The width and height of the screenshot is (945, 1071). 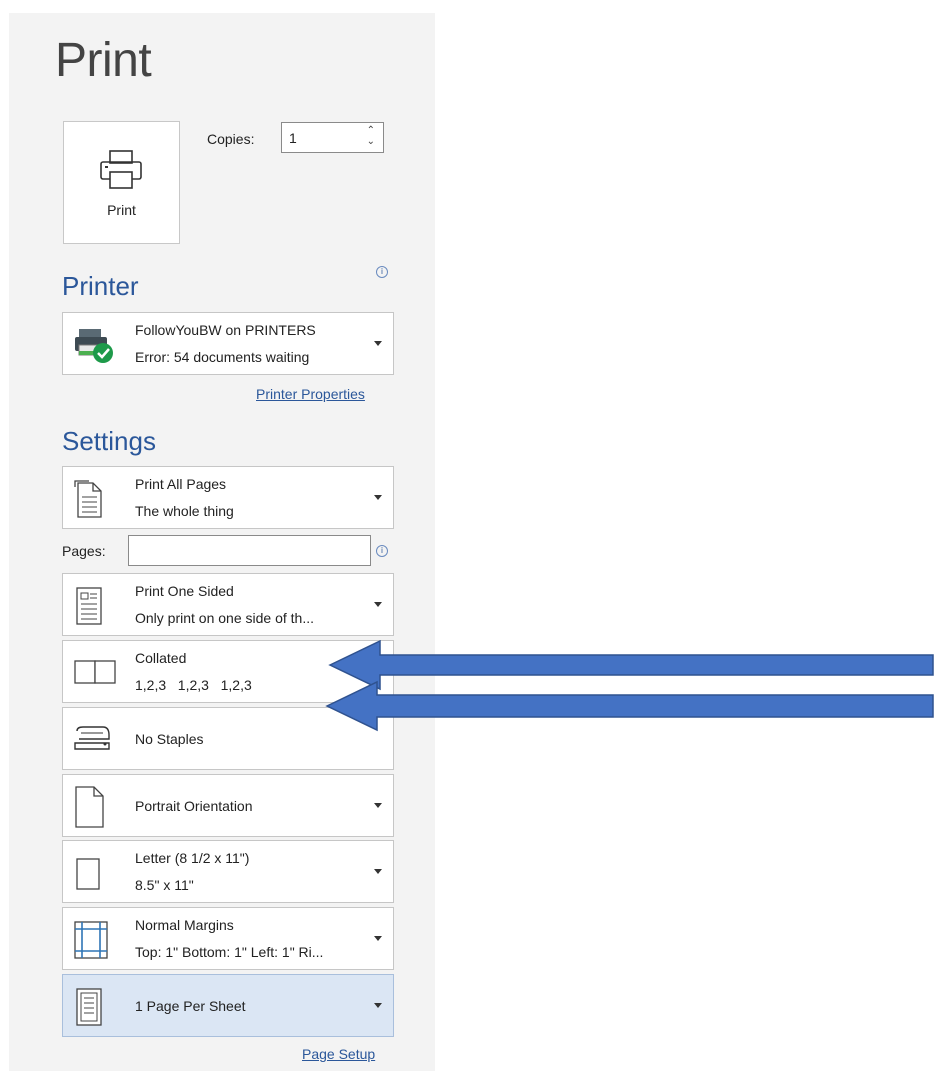 What do you see at coordinates (192, 858) in the screenshot?
I see `paper-size-label: Letter (8 1/2 x 11")` at bounding box center [192, 858].